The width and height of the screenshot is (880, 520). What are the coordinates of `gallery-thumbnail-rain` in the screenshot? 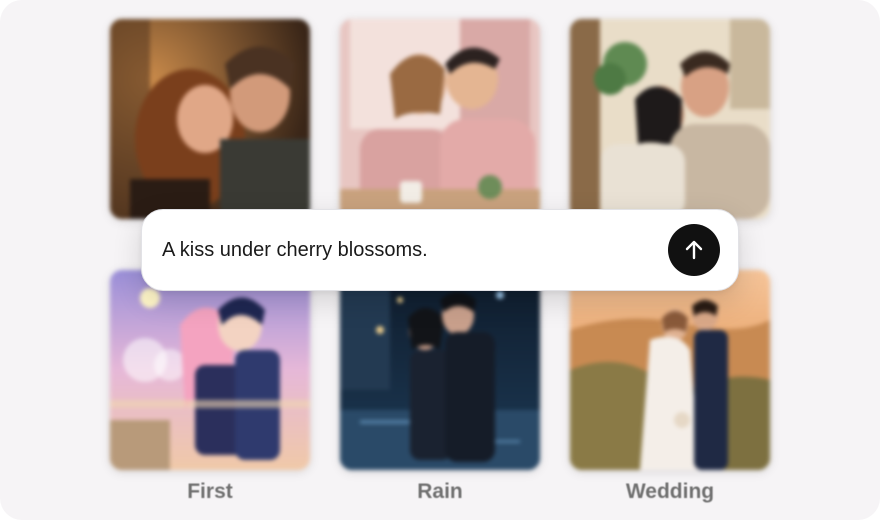 It's located at (440, 370).